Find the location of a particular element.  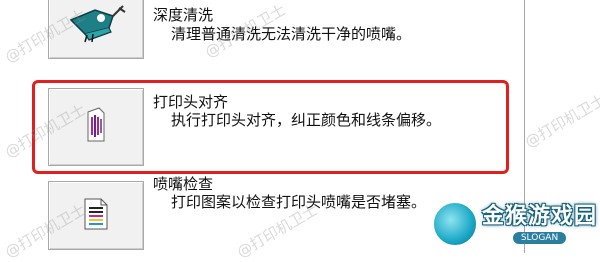

watermark-text: @打印机卫士 is located at coordinates (560, 121).